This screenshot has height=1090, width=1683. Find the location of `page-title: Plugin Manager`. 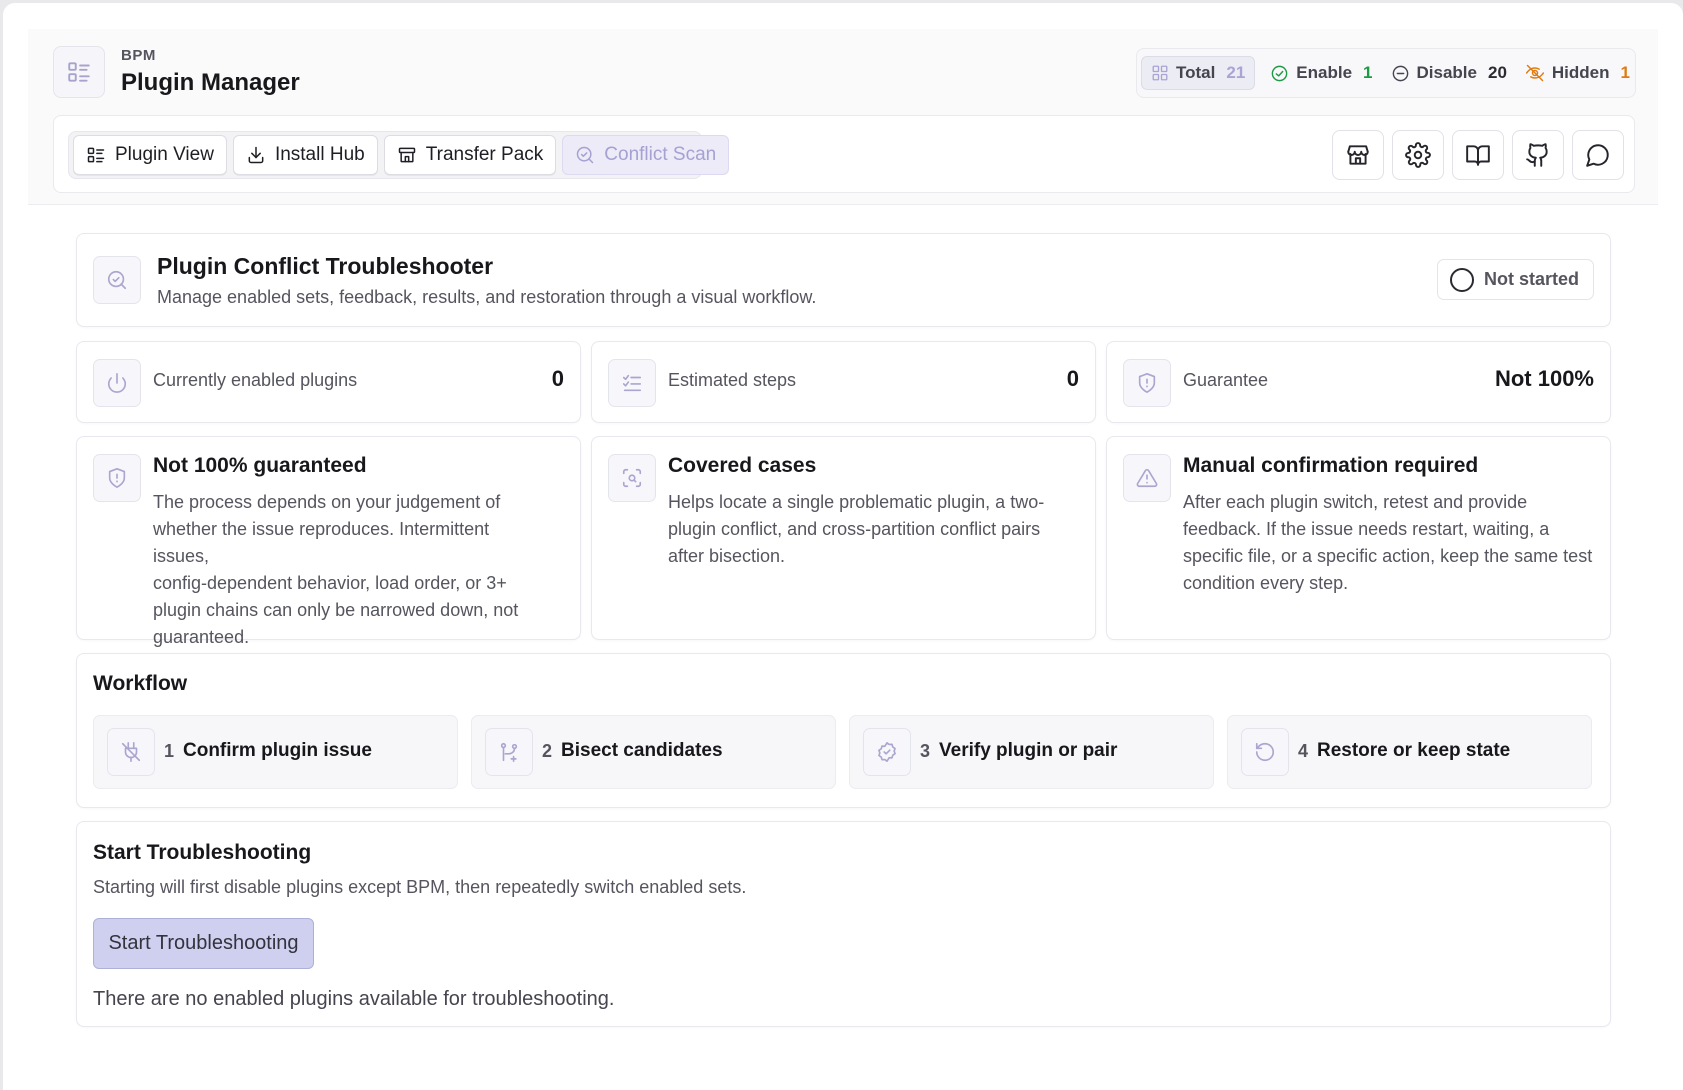

page-title: Plugin Manager is located at coordinates (210, 82).